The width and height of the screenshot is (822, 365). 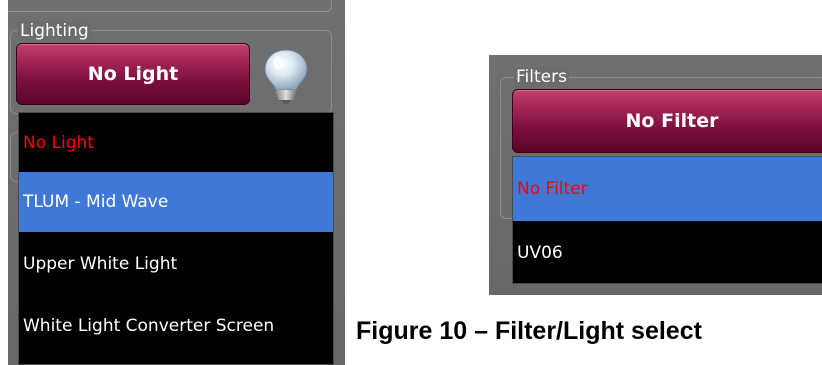 What do you see at coordinates (176, 326) in the screenshot?
I see `list-item: White Light Converter Screen` at bounding box center [176, 326].